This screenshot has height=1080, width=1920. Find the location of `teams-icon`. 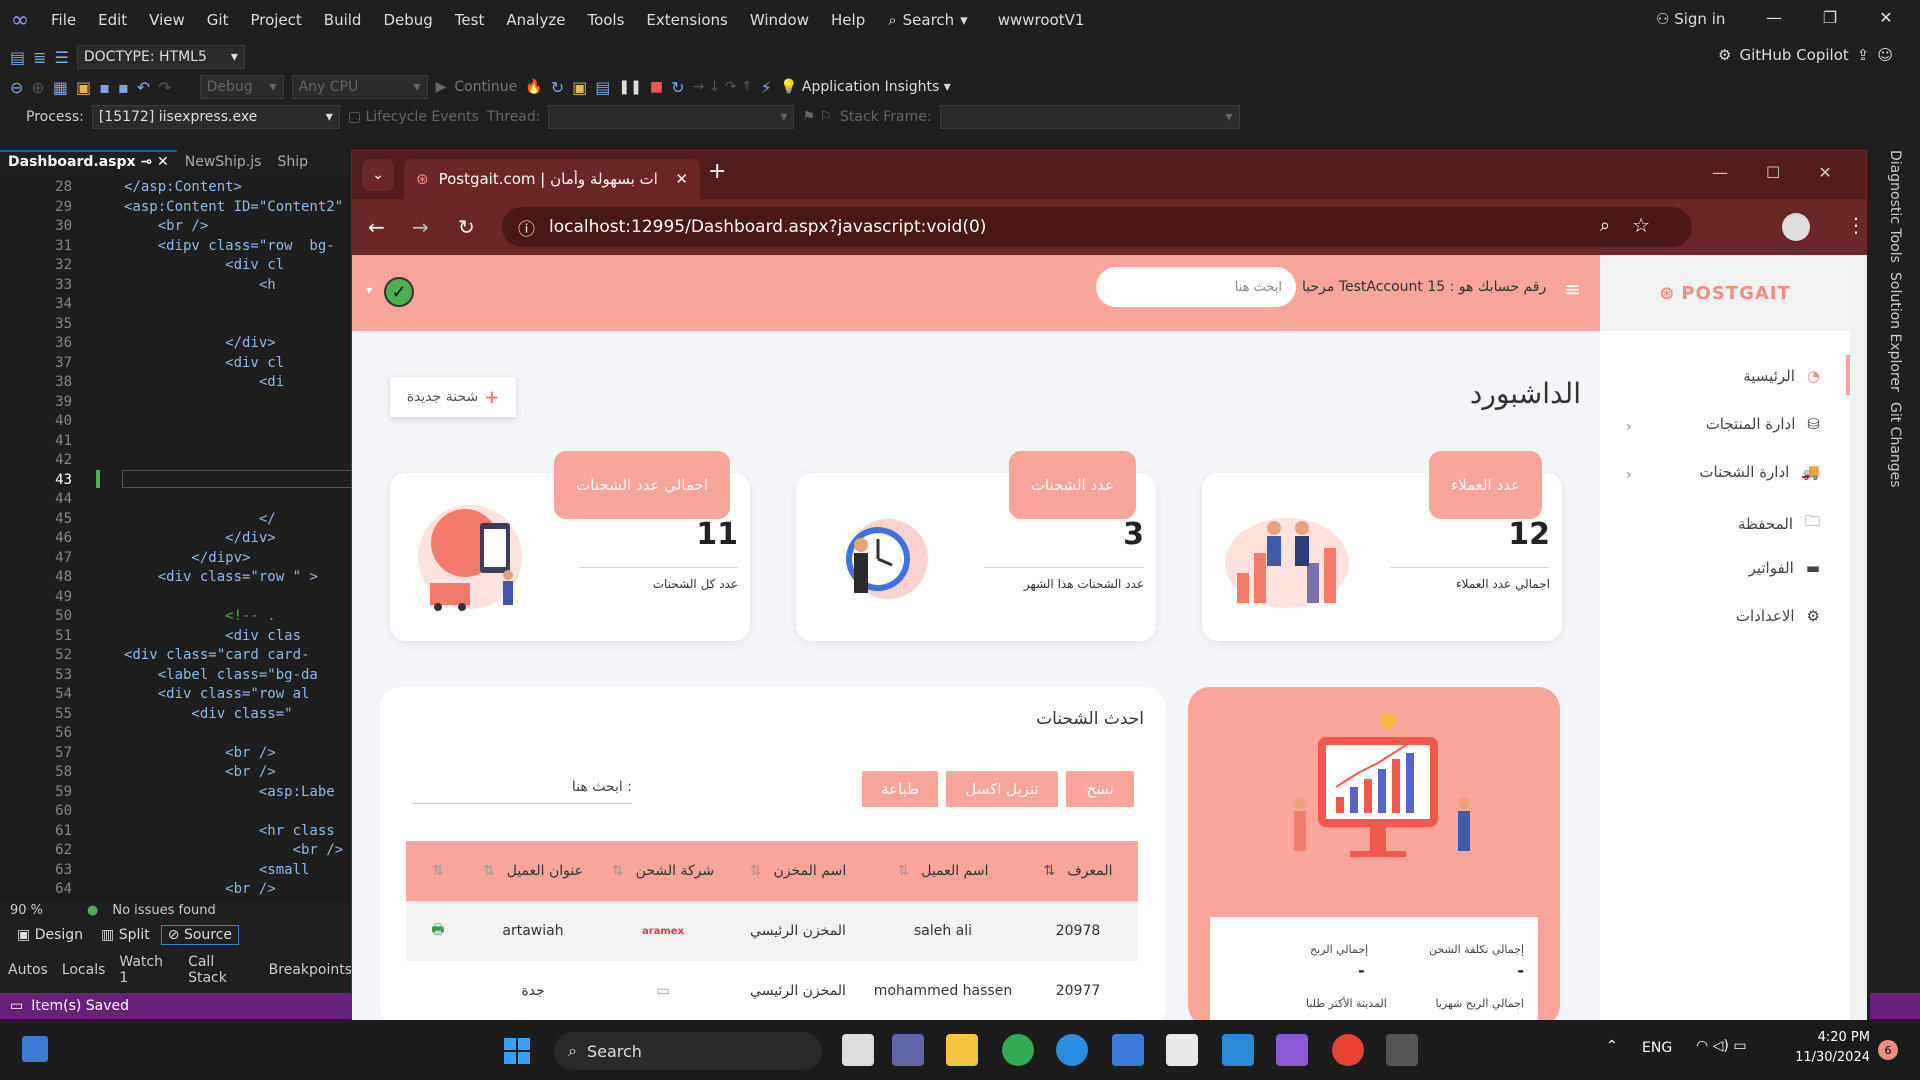

teams-icon is located at coordinates (908, 1050).